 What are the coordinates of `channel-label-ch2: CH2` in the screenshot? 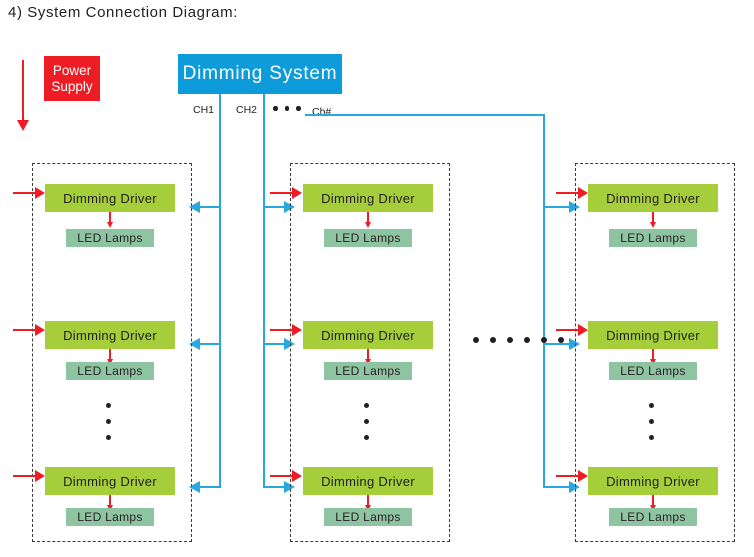 It's located at (247, 110).